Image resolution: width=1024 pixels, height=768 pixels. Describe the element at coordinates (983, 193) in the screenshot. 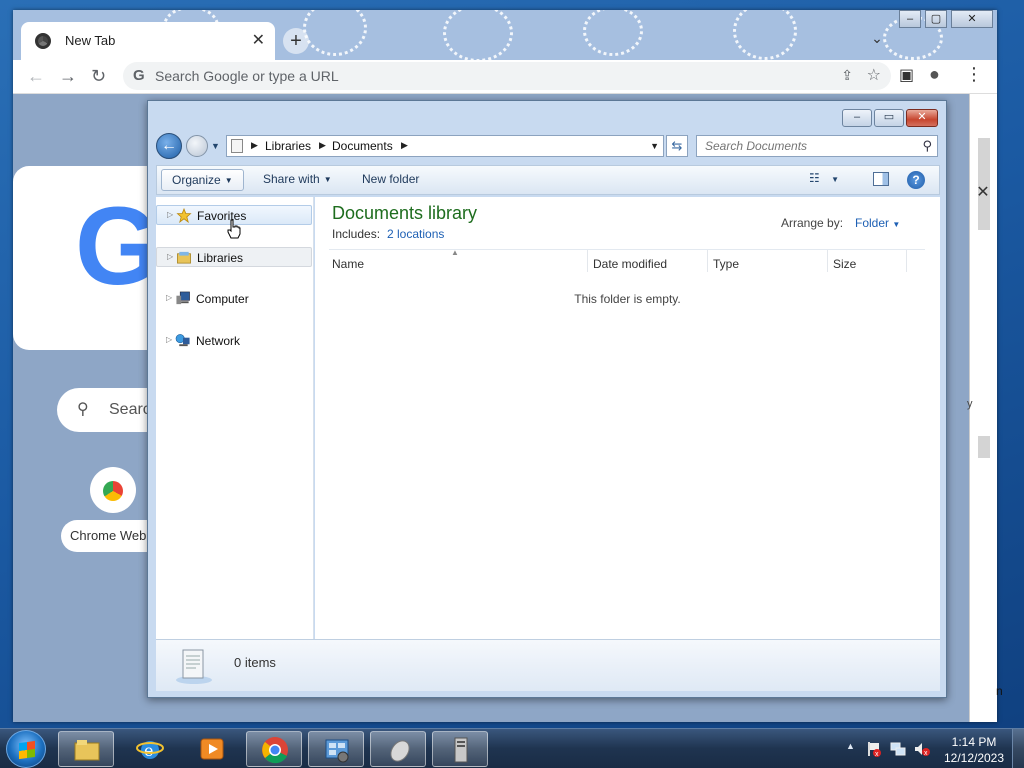

I see `side-panel-close-icon: ✕` at that location.